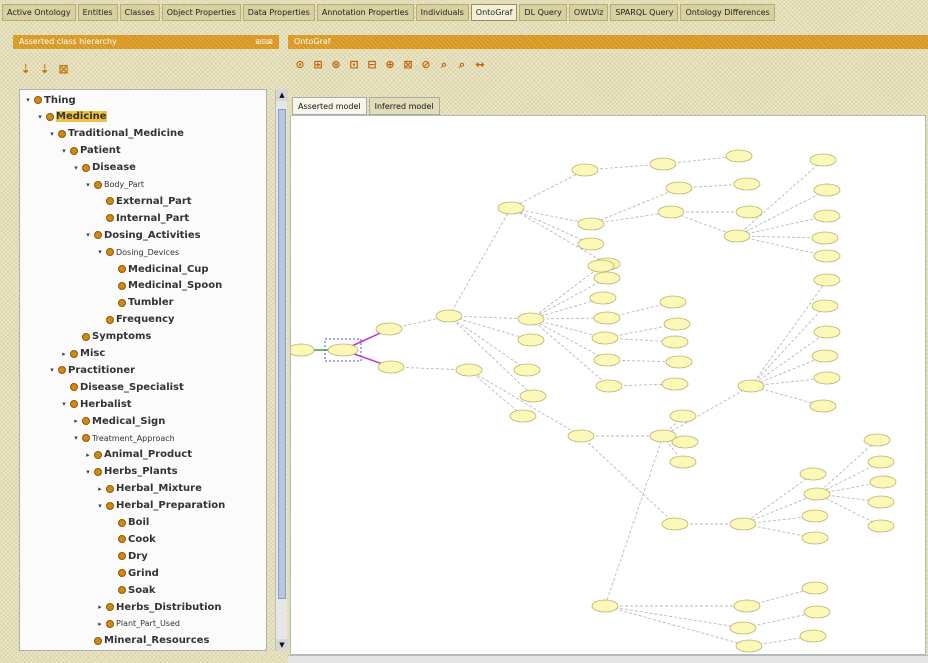  What do you see at coordinates (138, 455) in the screenshot?
I see `tree-node: ▸ Animal_Product` at bounding box center [138, 455].